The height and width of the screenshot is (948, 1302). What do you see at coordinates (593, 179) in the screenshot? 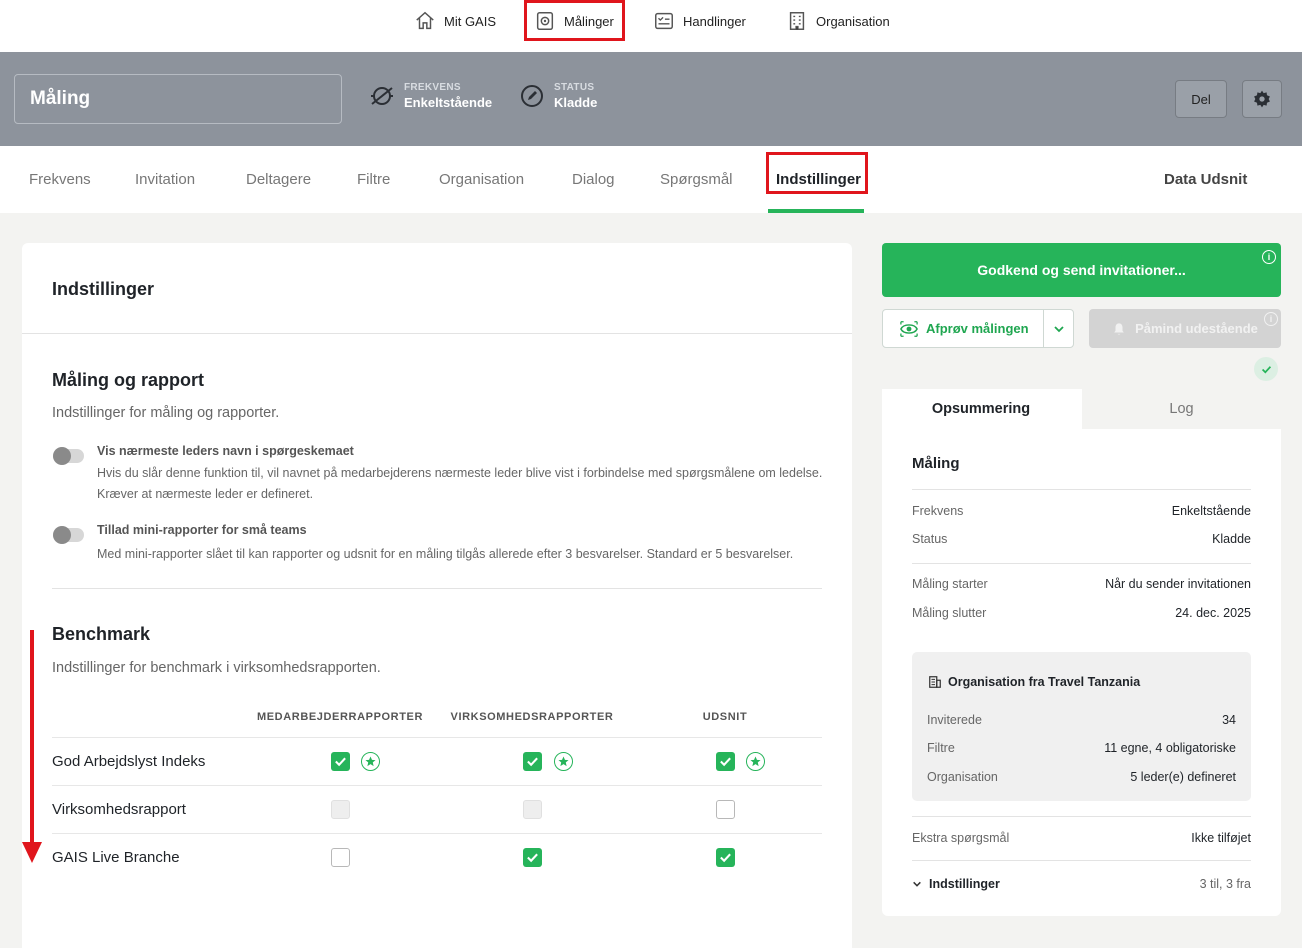
I see `tab-dialog: Dialog` at bounding box center [593, 179].